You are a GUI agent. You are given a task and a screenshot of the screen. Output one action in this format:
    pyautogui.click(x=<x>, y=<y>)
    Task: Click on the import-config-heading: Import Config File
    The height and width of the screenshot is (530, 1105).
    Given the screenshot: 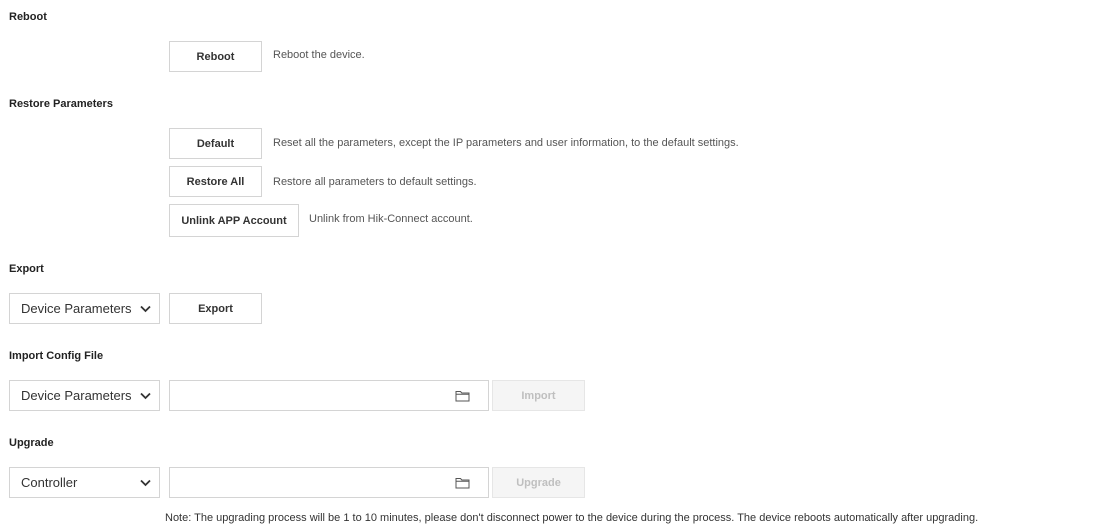 What is the action you would take?
    pyautogui.click(x=56, y=356)
    